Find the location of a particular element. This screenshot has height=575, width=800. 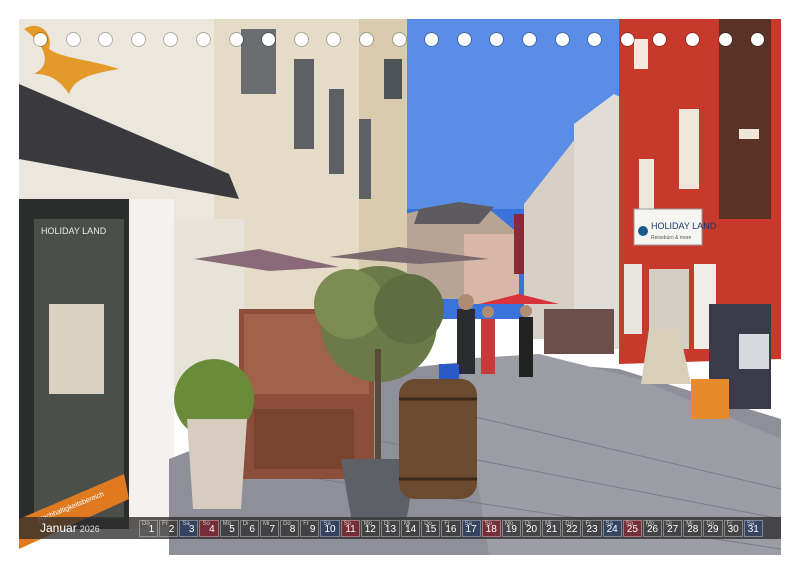

day-cell: Do 1 is located at coordinates (149, 528).